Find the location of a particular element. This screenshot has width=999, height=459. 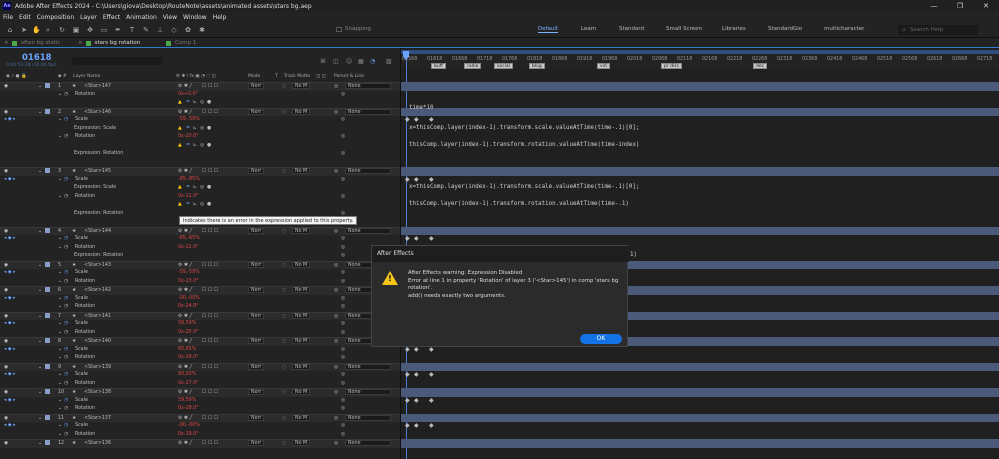

layer-row: ◉ ⌄ 5 ★ <Star>143 ⚙ ✱ ╱ ☐ ☐ ☐ Norr ◌ No M ◎ None is located at coordinates (200, 264).